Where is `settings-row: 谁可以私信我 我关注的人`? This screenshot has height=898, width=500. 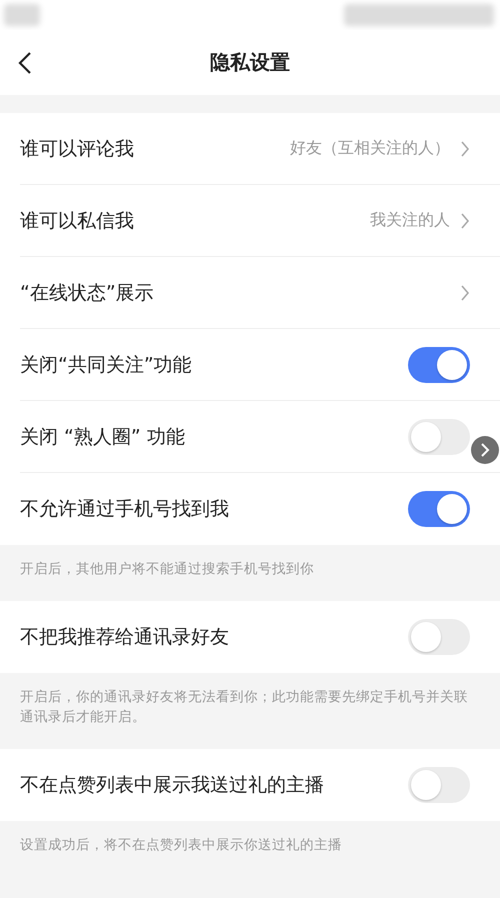 settings-row: 谁可以私信我 我关注的人 is located at coordinates (260, 221).